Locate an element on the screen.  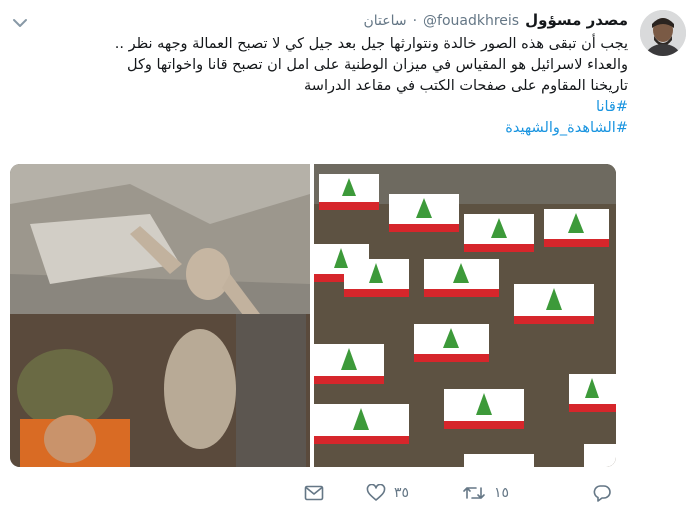
tweet-header: مصدر مسؤول @fouadkhreis · ساعتان is located at coordinates (495, 21).